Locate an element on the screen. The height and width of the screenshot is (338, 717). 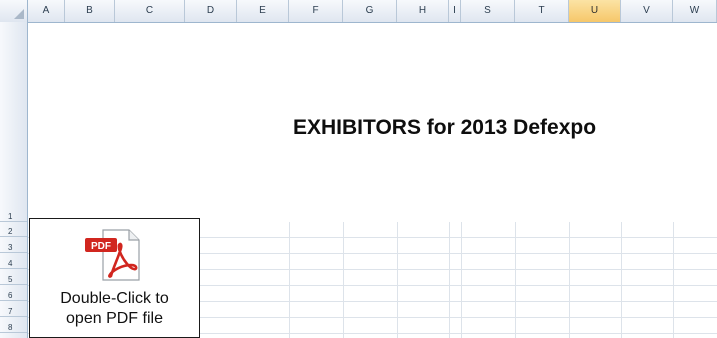
column-header-t: T is located at coordinates (542, 11).